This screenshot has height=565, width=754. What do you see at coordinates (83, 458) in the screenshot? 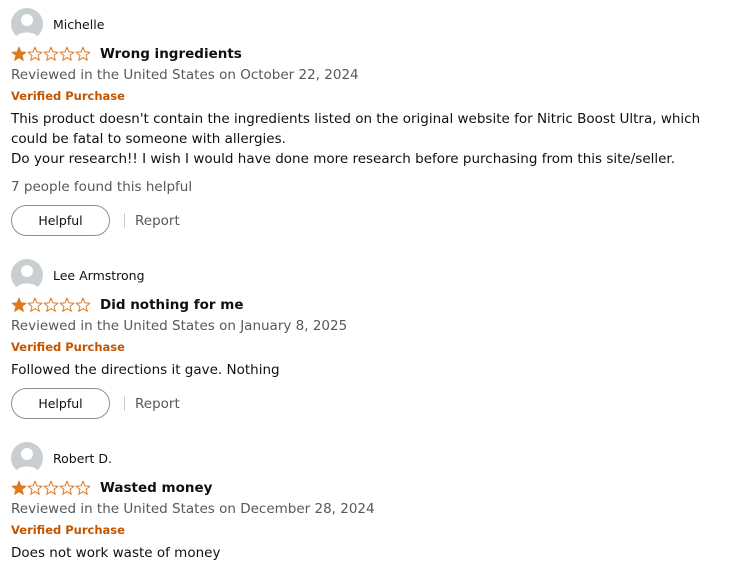
I see `reviewer-name: Robert D.` at bounding box center [83, 458].